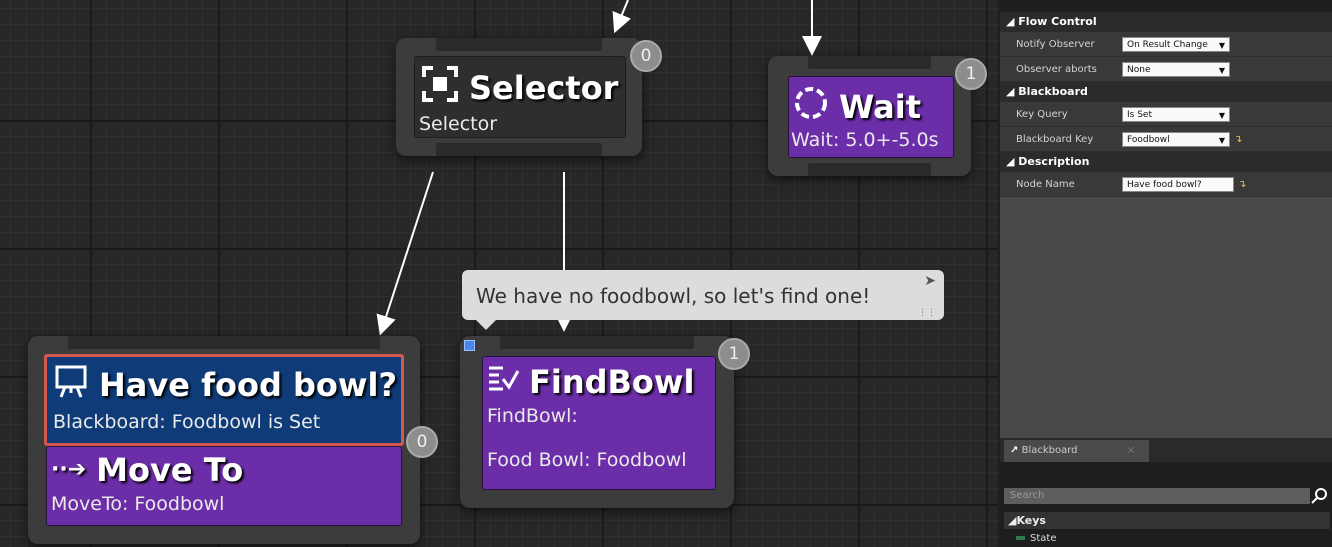 This screenshot has height=547, width=1332. I want to click on key-query-dropdown: Is Set ▼, so click(1176, 114).